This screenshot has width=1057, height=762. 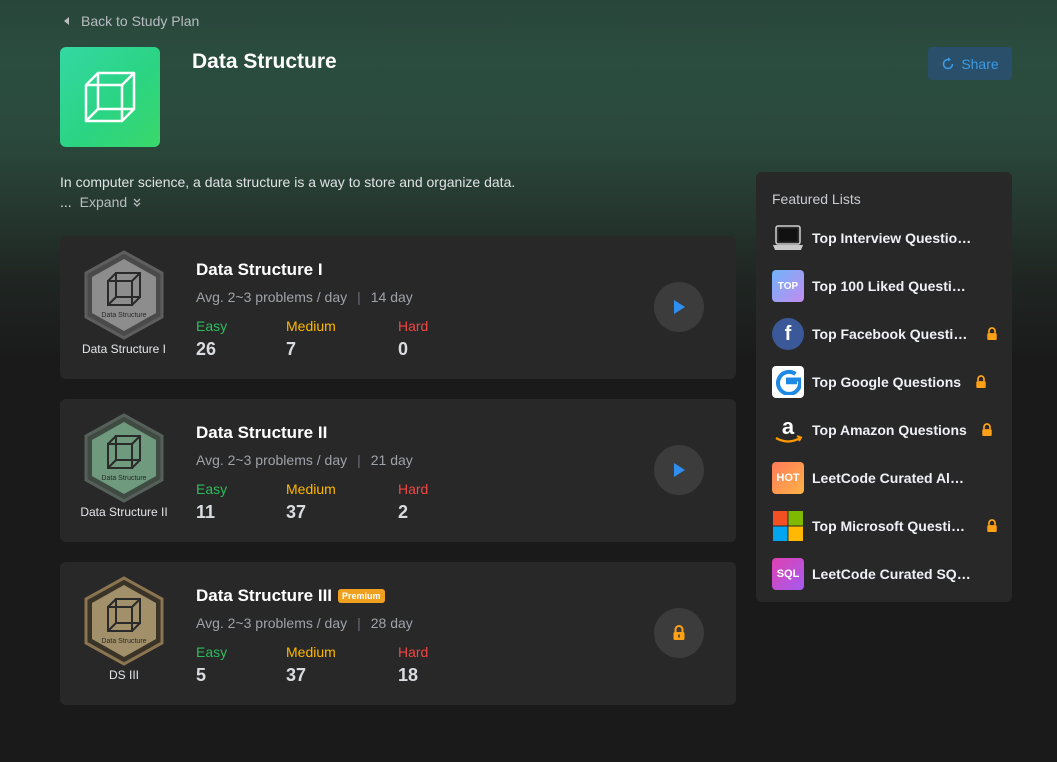 I want to click on amazon-icon: a, so click(x=788, y=430).